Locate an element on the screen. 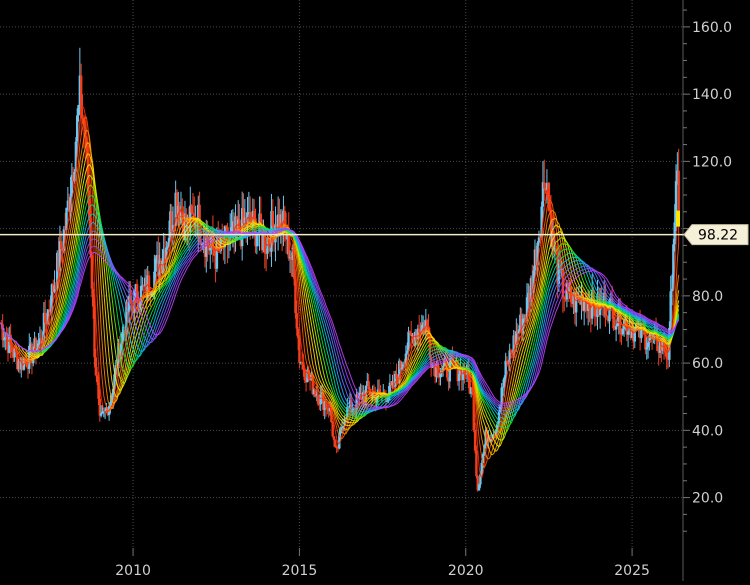  x-tick-label: 2020 is located at coordinates (466, 571).